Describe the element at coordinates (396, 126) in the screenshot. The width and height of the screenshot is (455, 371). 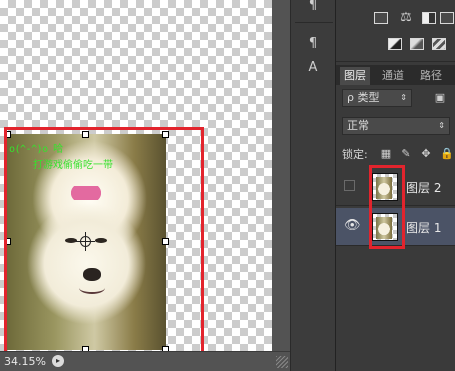
I see `blend-mode-select: 正常 ⇕` at that location.